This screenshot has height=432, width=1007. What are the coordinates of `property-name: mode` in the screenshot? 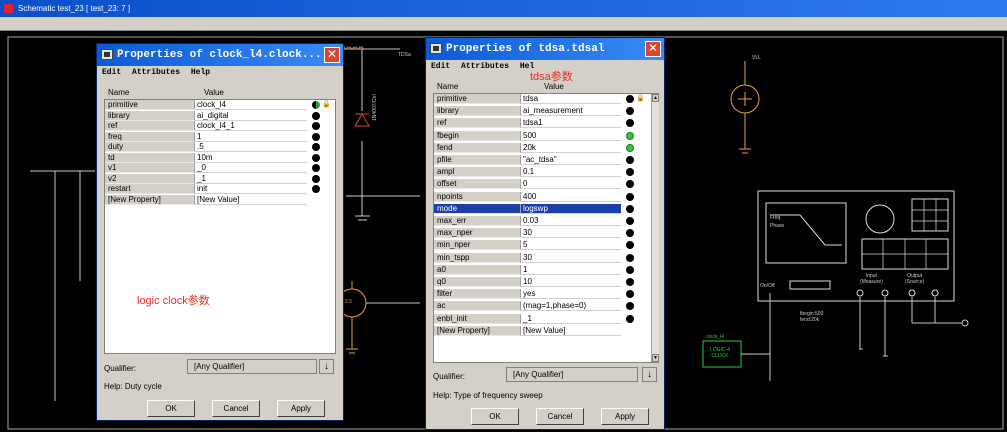 It's located at (477, 208).